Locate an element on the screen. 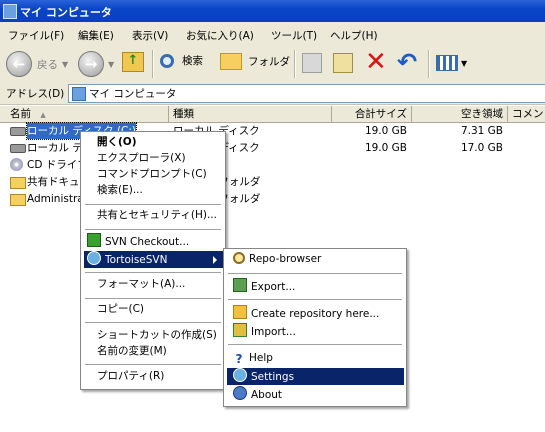 The height and width of the screenshot is (432, 545). export-icon is located at coordinates (240, 285).